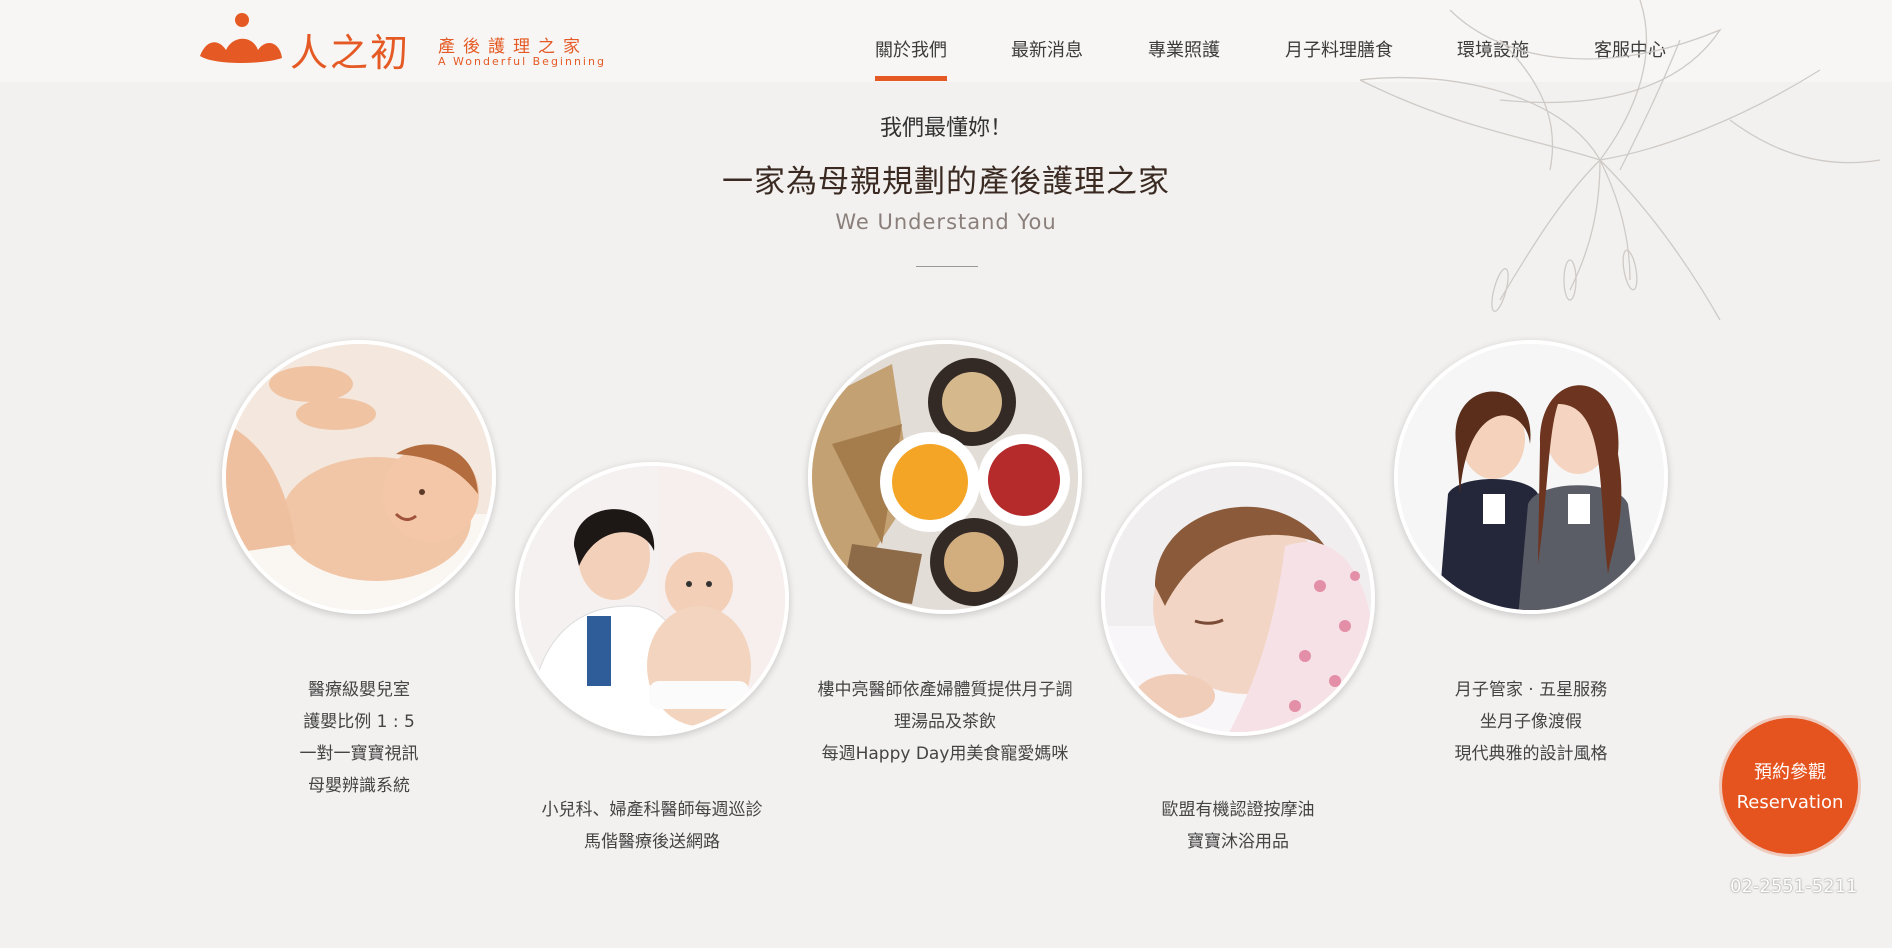 The width and height of the screenshot is (1892, 948). Describe the element at coordinates (359, 738) in the screenshot. I see `feature-caption-nursery: 醫療級嬰兒室 護嬰比例 1 : 5 一對一寶寶視訊 母嬰辨識系統` at that location.